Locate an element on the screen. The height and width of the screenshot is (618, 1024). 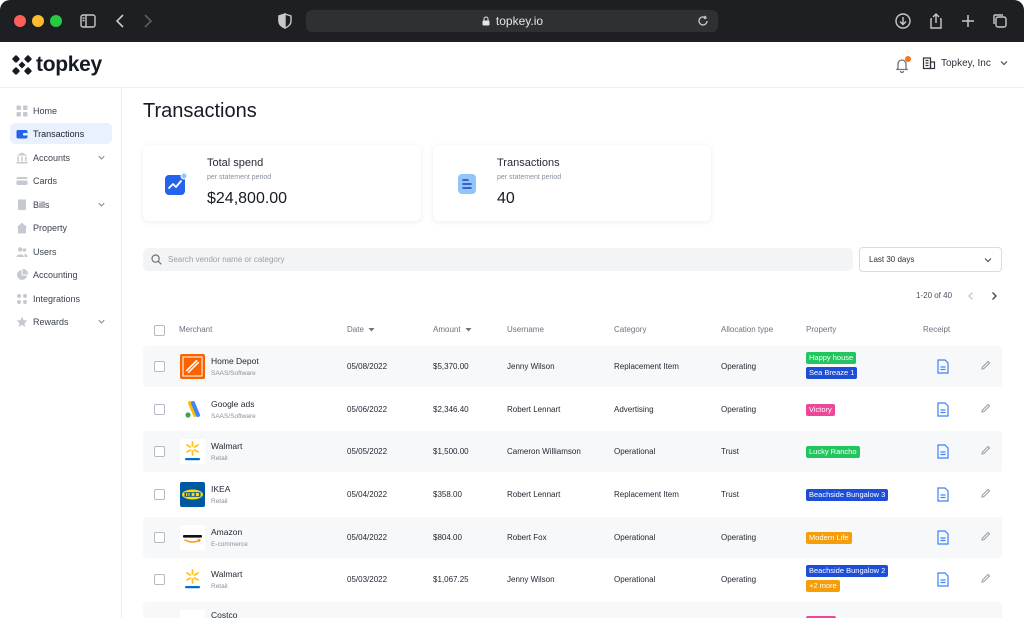
username-cell: Jenny Wilson is located at coordinates (531, 366).